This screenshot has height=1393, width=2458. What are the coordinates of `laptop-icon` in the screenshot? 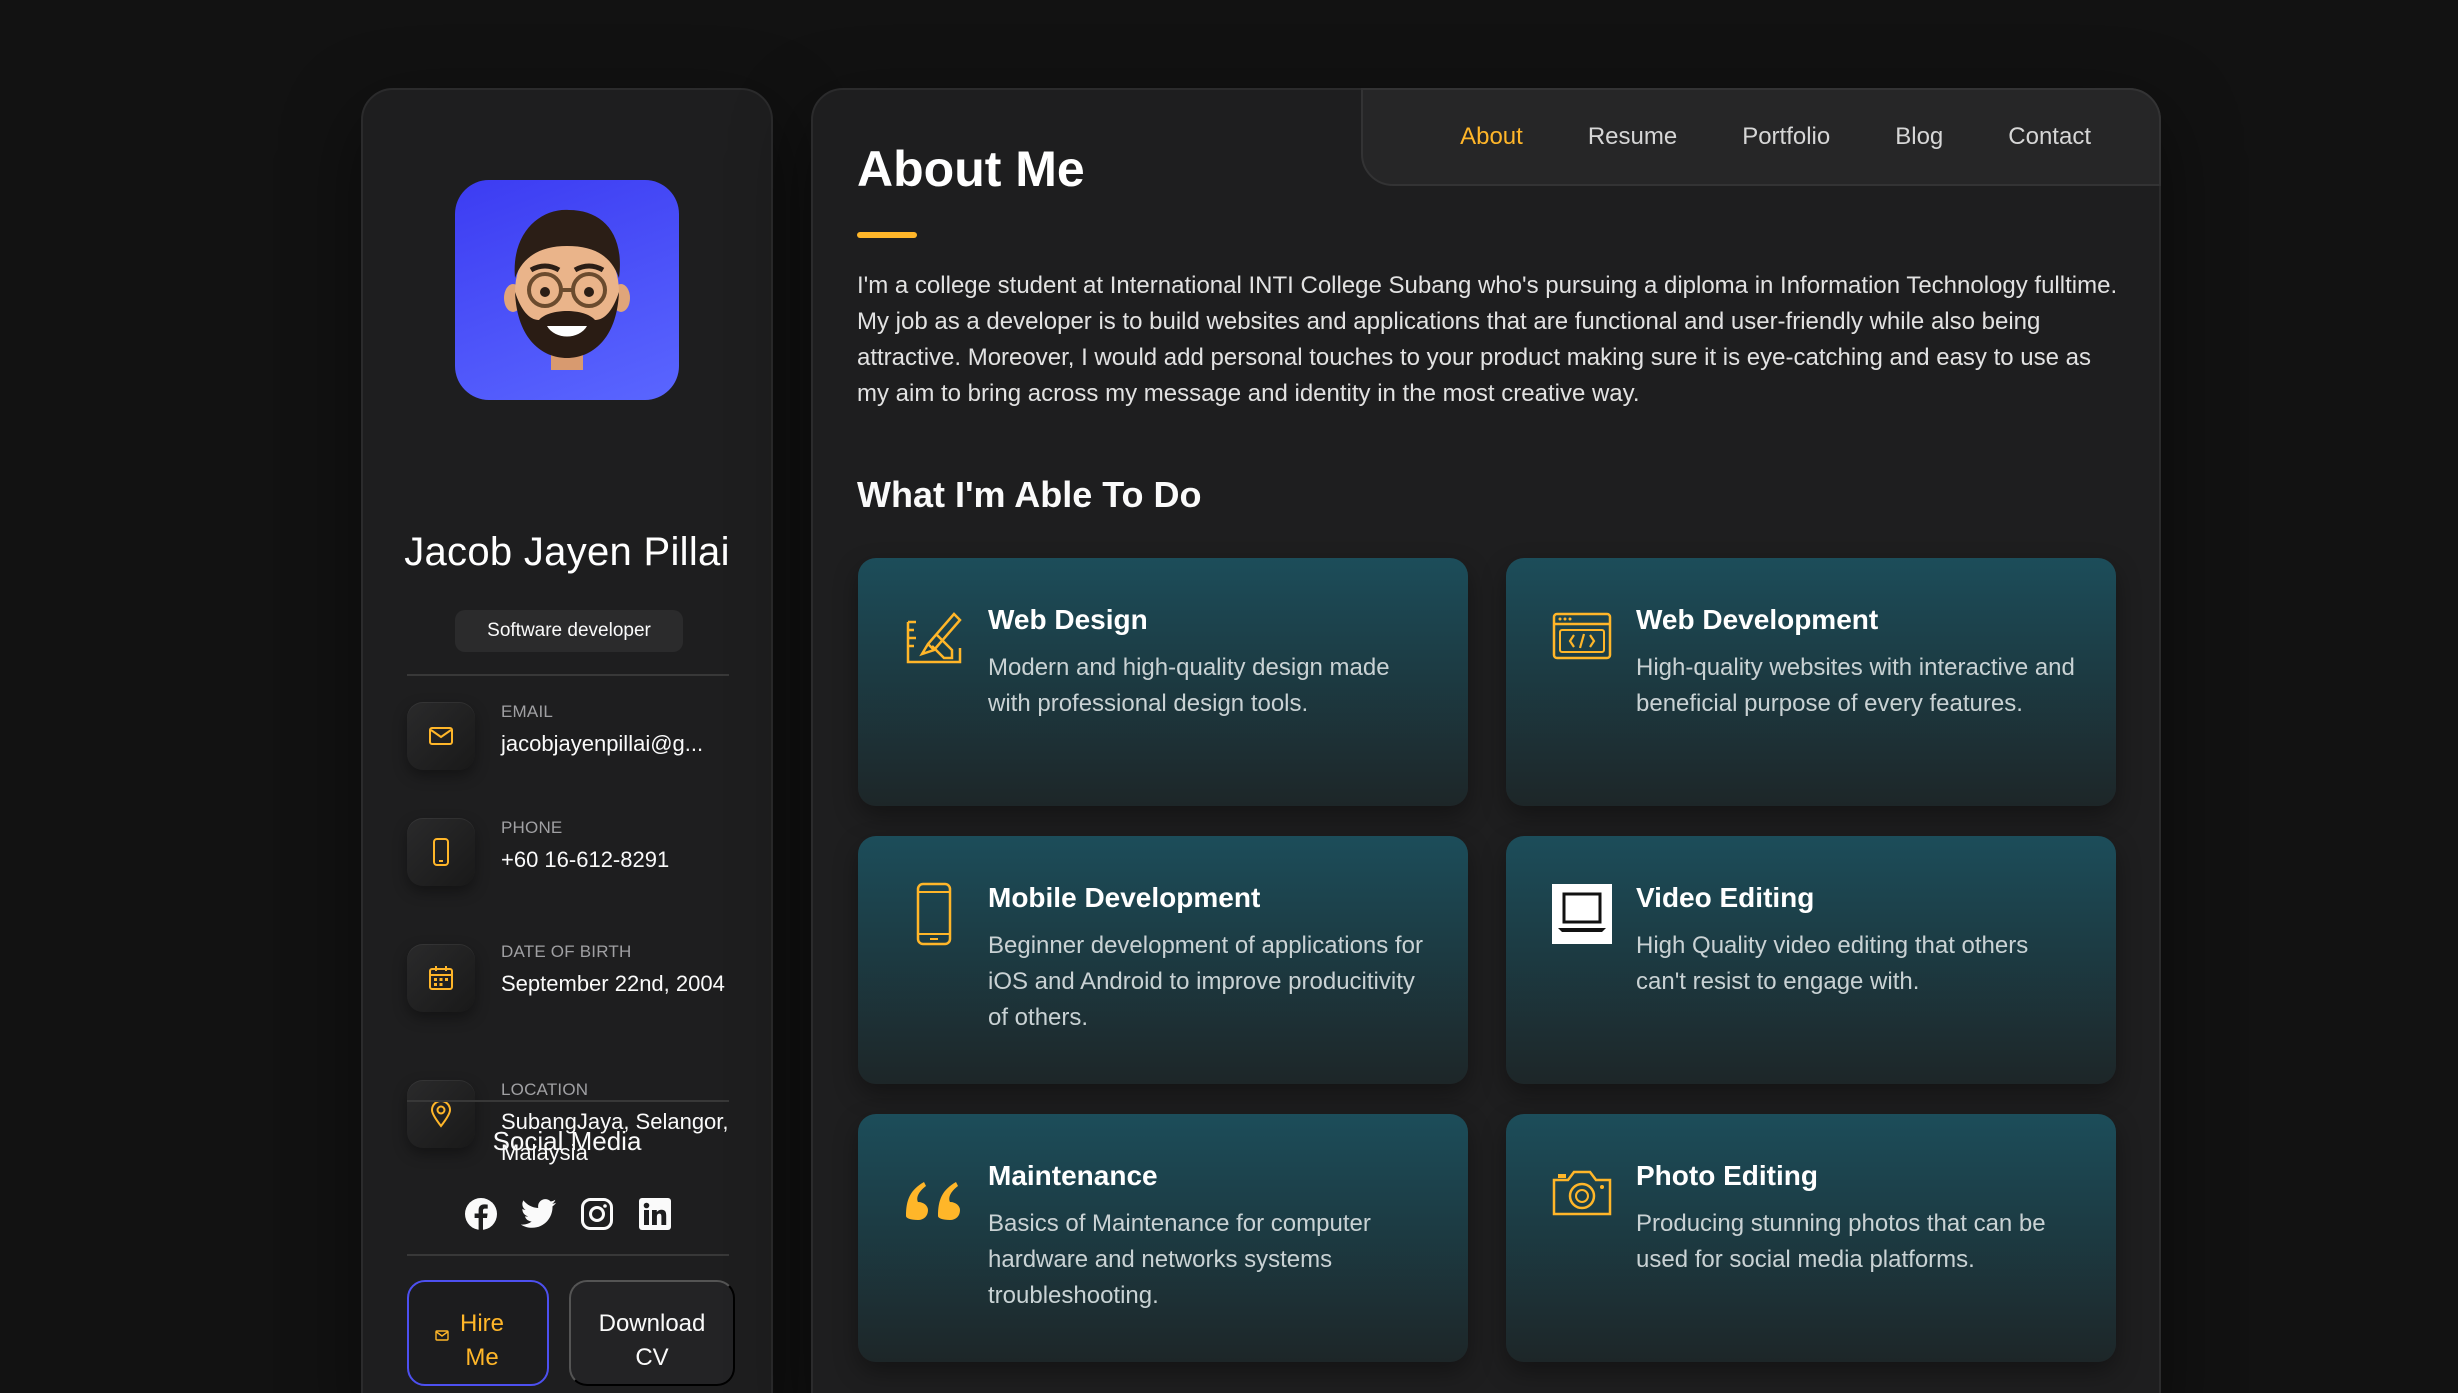 It's located at (1582, 914).